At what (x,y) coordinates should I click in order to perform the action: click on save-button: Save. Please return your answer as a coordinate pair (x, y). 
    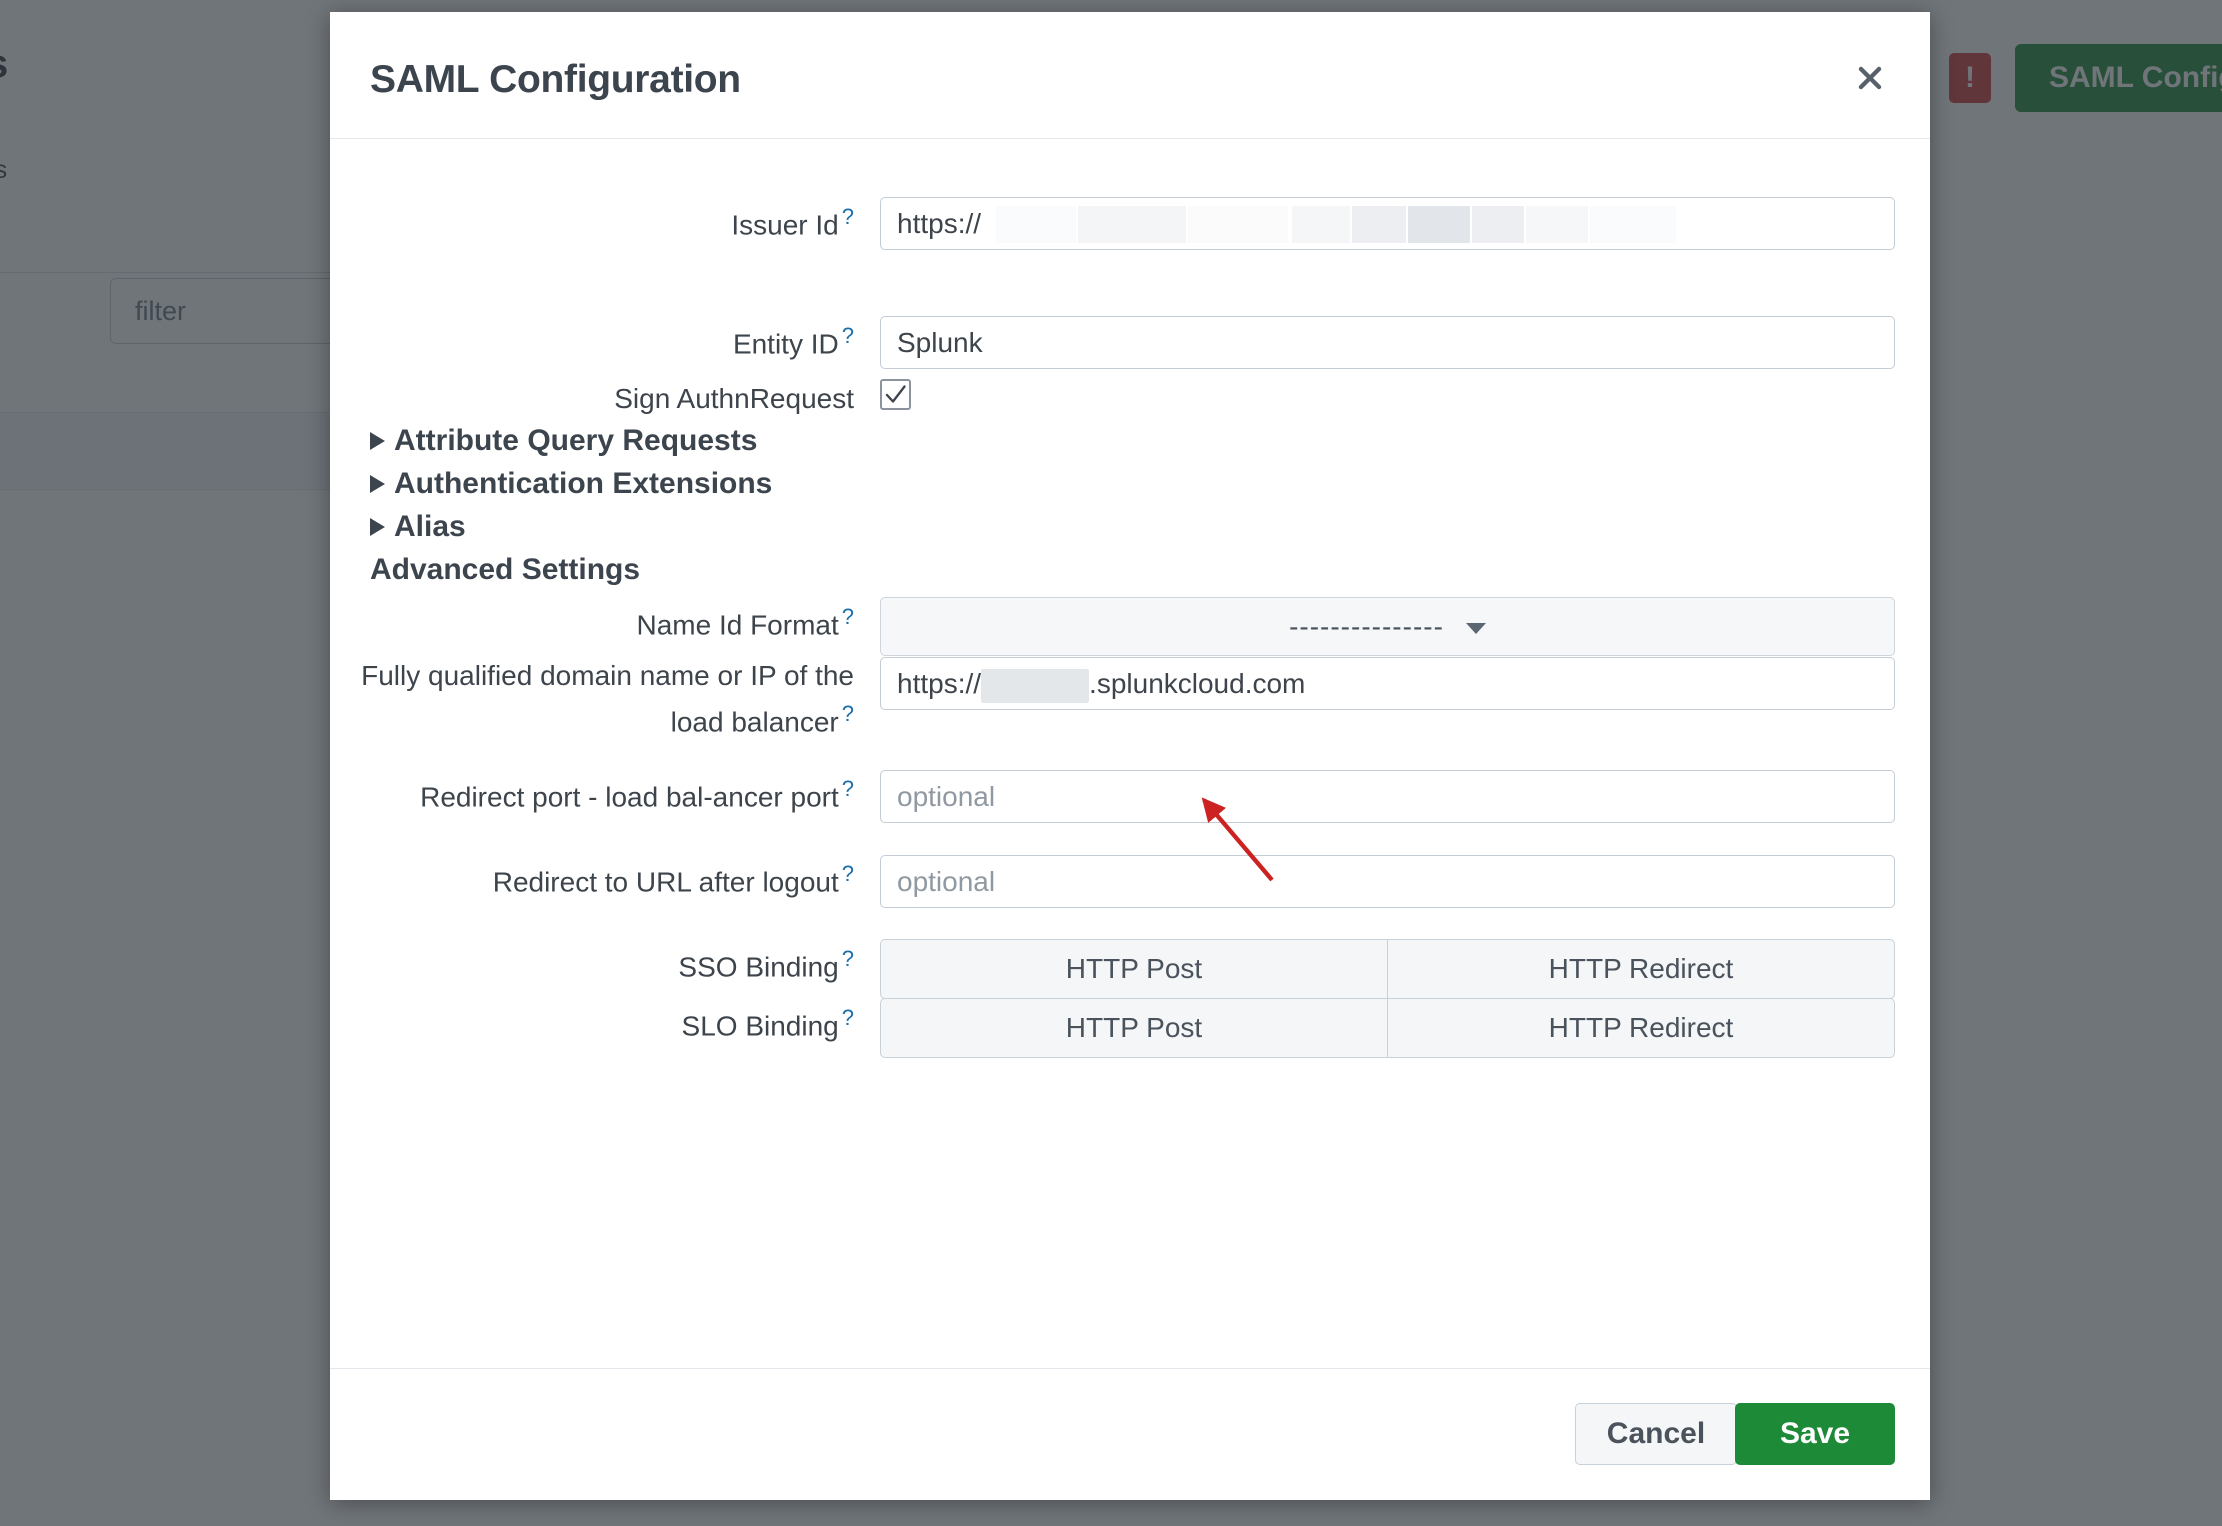
    Looking at the image, I should click on (1815, 1434).